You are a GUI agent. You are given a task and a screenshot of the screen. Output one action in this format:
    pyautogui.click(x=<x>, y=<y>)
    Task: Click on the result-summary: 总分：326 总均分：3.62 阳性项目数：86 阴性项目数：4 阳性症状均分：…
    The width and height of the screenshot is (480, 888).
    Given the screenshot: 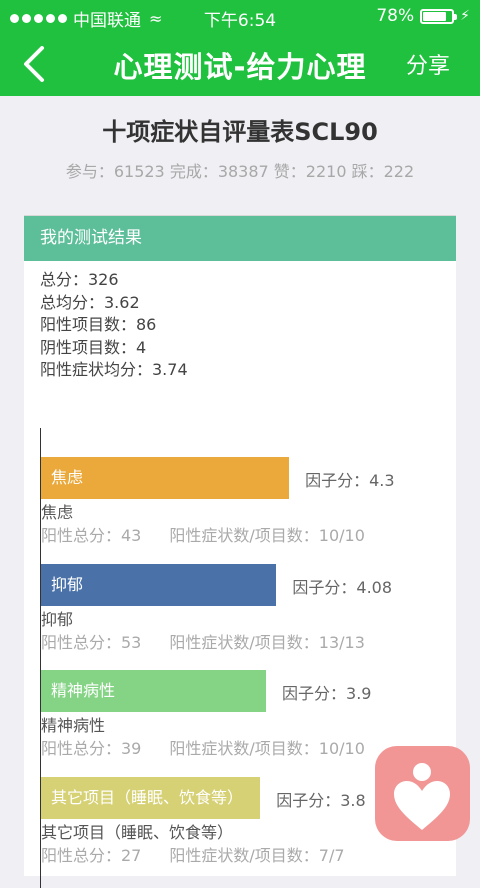 What is the action you would take?
    pyautogui.click(x=240, y=321)
    